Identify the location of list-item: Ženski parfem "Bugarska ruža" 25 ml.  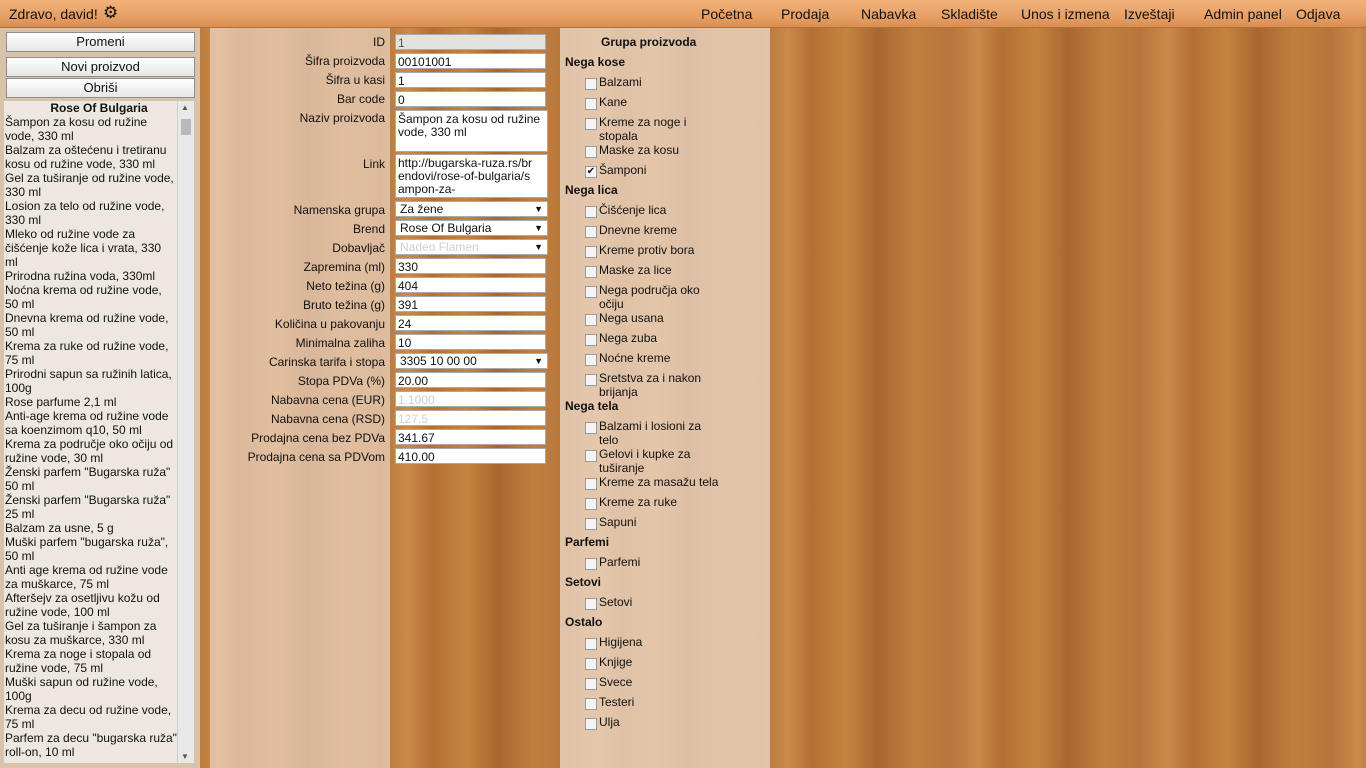
(91, 507).